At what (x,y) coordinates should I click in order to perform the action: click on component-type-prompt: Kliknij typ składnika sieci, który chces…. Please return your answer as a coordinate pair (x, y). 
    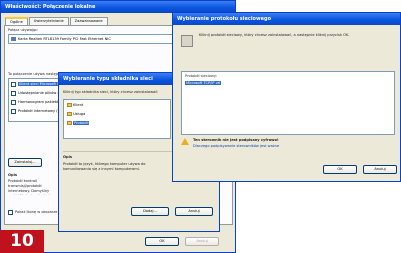
    Looking at the image, I should click on (111, 92).